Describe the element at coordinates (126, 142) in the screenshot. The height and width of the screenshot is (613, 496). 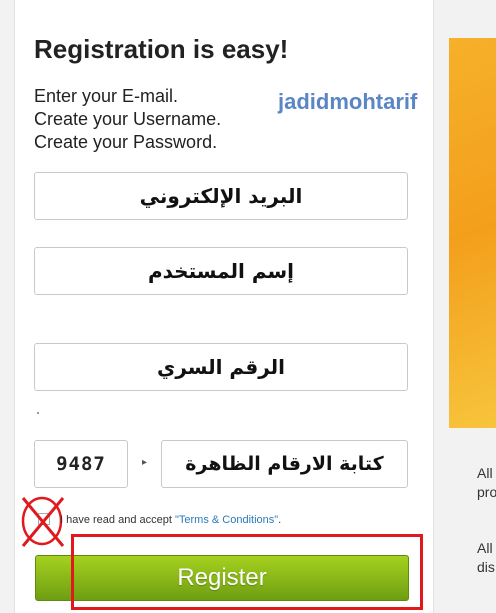
I see `intro-line-password: Create your Password.` at that location.